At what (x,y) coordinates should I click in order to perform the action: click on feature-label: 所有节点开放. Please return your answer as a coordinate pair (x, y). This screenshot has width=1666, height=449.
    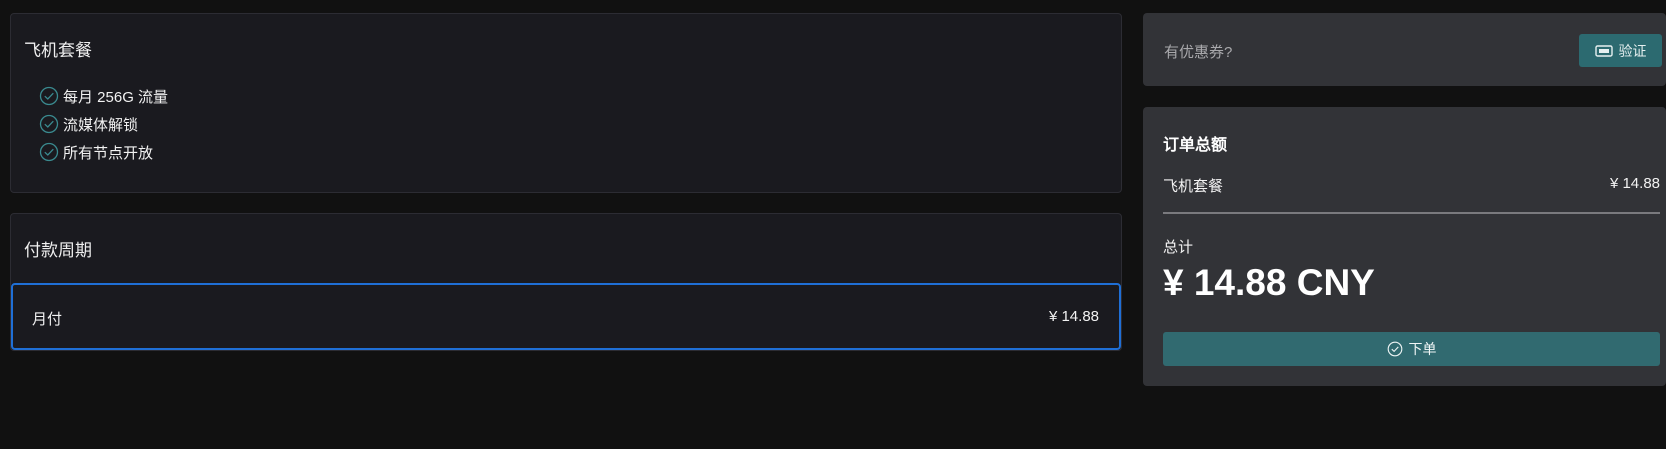
    Looking at the image, I should click on (108, 153).